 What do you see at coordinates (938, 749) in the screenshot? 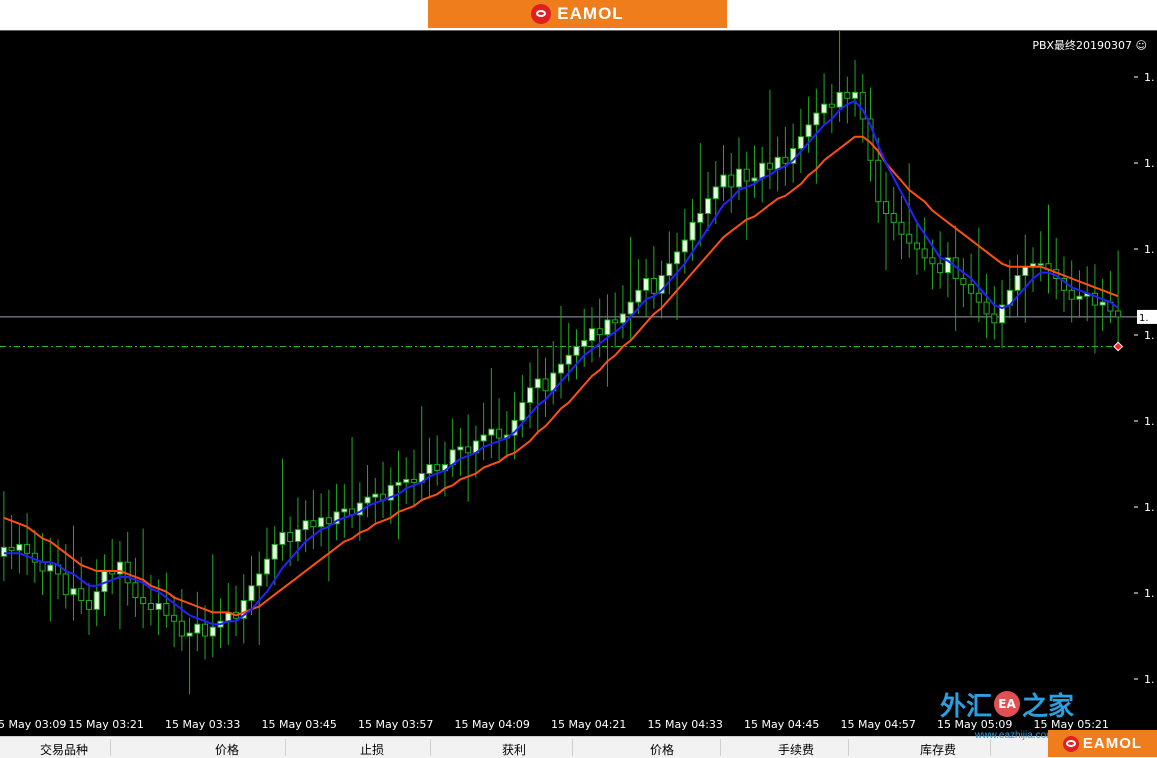
I see `table-column-header: 库存费` at bounding box center [938, 749].